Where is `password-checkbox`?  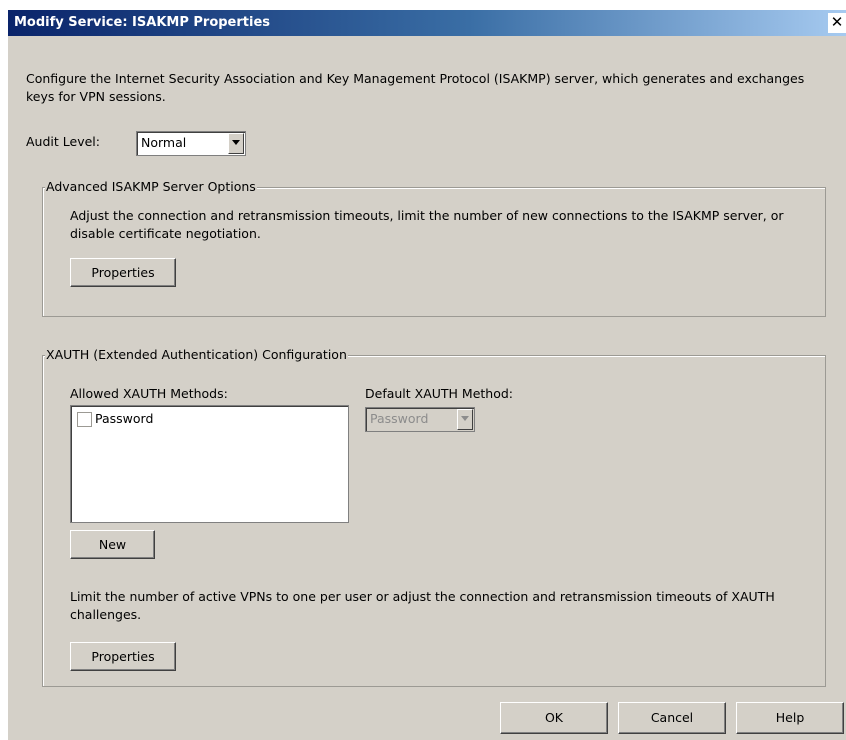
password-checkbox is located at coordinates (84, 419).